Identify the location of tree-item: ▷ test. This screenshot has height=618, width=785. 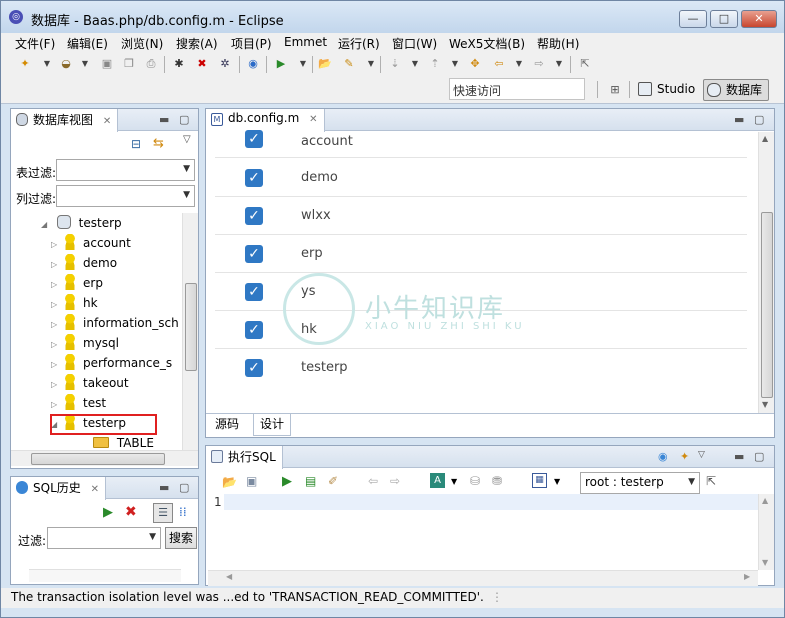
(78, 403).